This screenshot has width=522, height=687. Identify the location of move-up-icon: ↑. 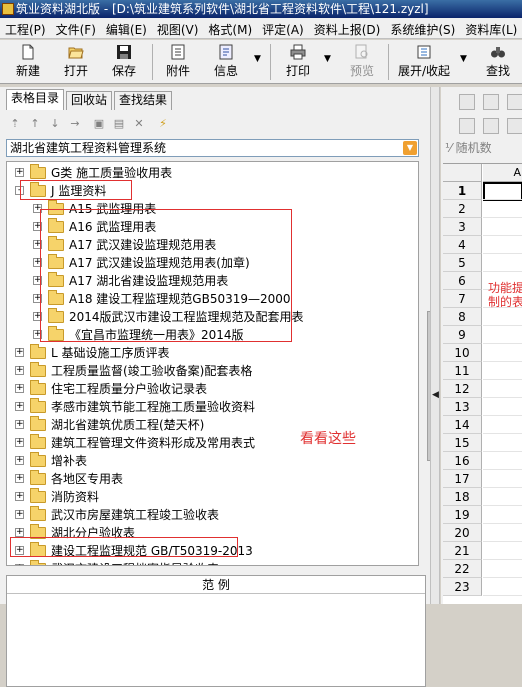
(35, 124).